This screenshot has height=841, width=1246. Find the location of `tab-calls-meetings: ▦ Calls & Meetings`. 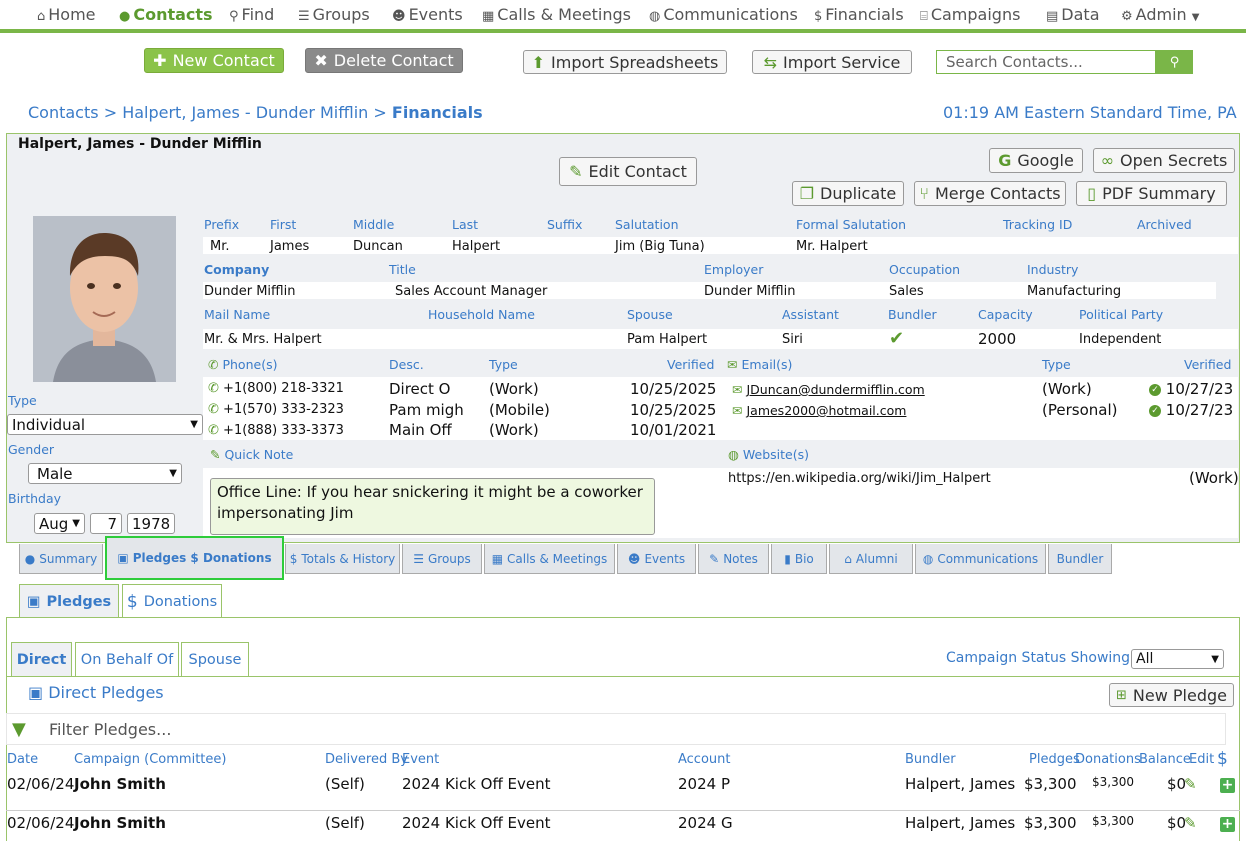

tab-calls-meetings: ▦ Calls & Meetings is located at coordinates (549, 559).